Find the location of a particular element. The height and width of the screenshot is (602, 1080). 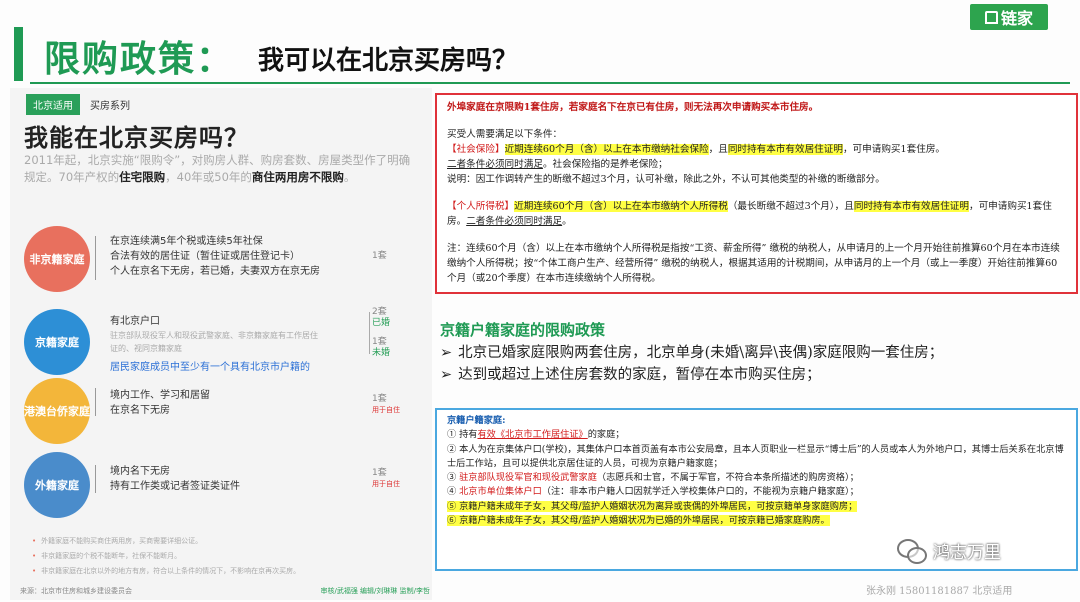

condition-item: 境内名下无房 is located at coordinates (140, 471).